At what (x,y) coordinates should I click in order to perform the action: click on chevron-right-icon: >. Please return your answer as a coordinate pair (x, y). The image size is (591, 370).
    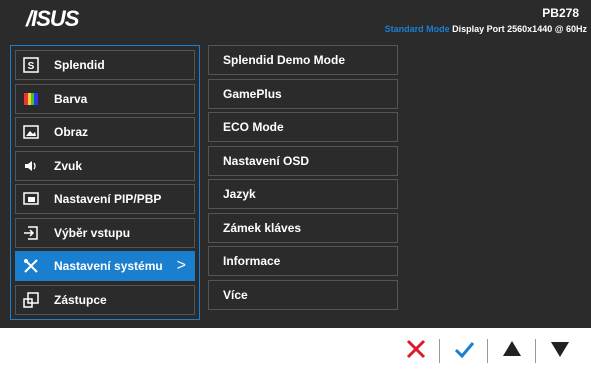
    Looking at the image, I should click on (181, 265).